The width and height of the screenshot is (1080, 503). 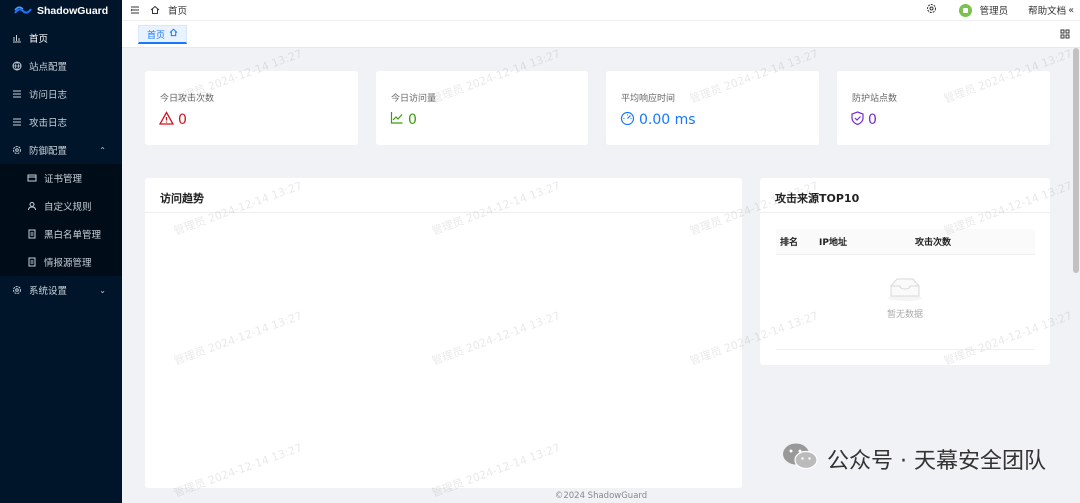 I want to click on bar-chart-icon, so click(x=17, y=38).